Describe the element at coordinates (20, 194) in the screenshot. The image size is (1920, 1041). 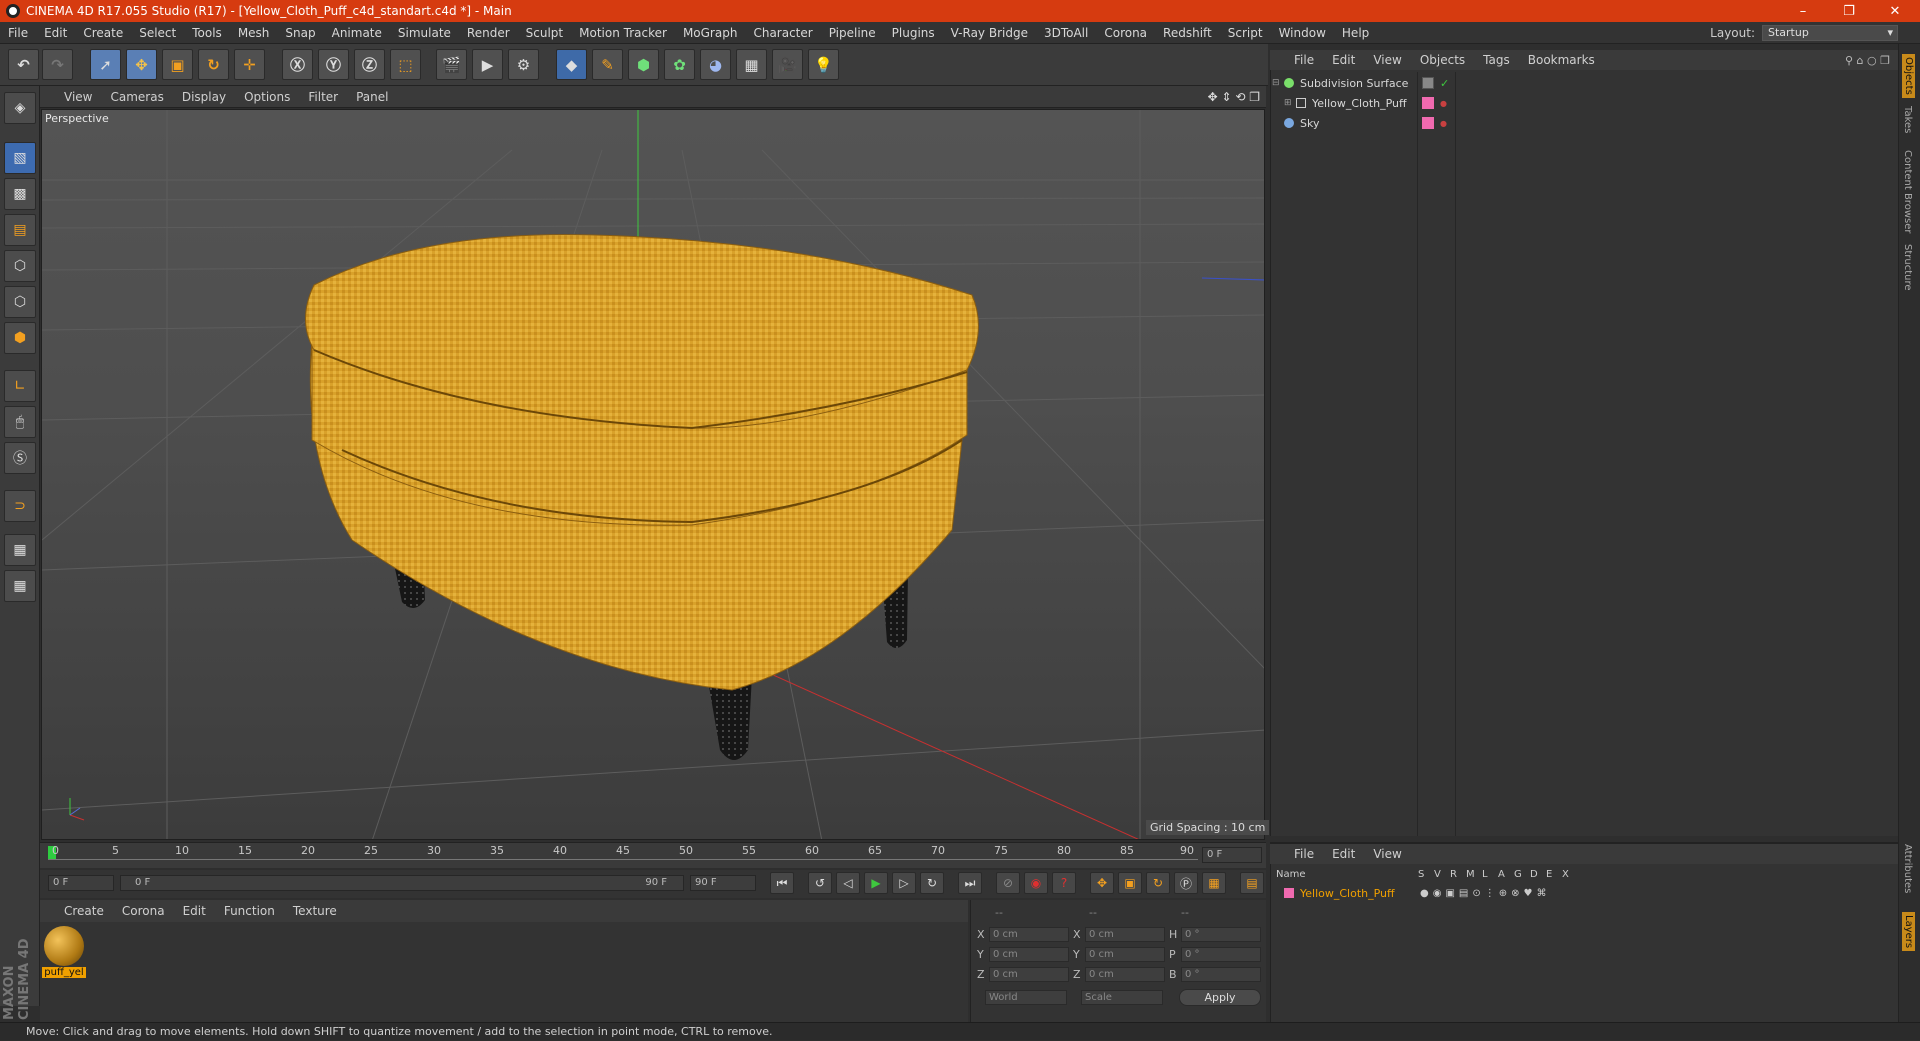
I see `texture-mode-button: ▩` at that location.